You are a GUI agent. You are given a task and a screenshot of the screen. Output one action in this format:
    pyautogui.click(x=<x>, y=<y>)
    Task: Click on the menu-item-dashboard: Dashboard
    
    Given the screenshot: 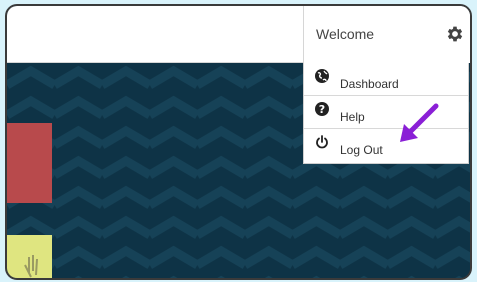 What is the action you would take?
    pyautogui.click(x=386, y=79)
    